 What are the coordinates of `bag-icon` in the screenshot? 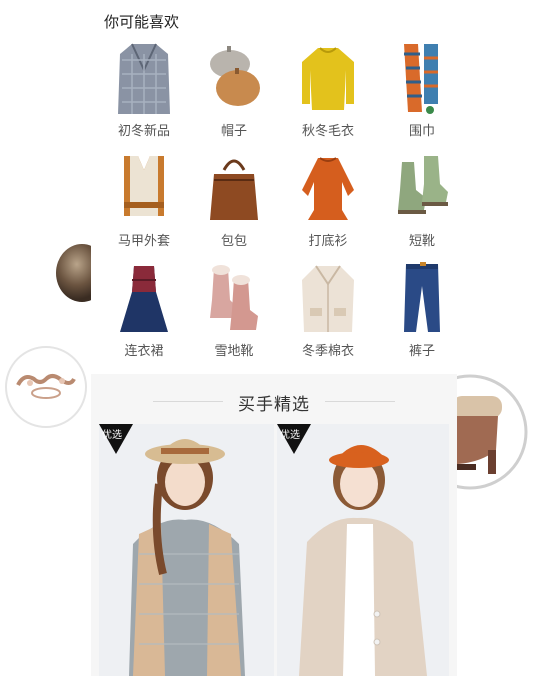 It's located at (234, 189).